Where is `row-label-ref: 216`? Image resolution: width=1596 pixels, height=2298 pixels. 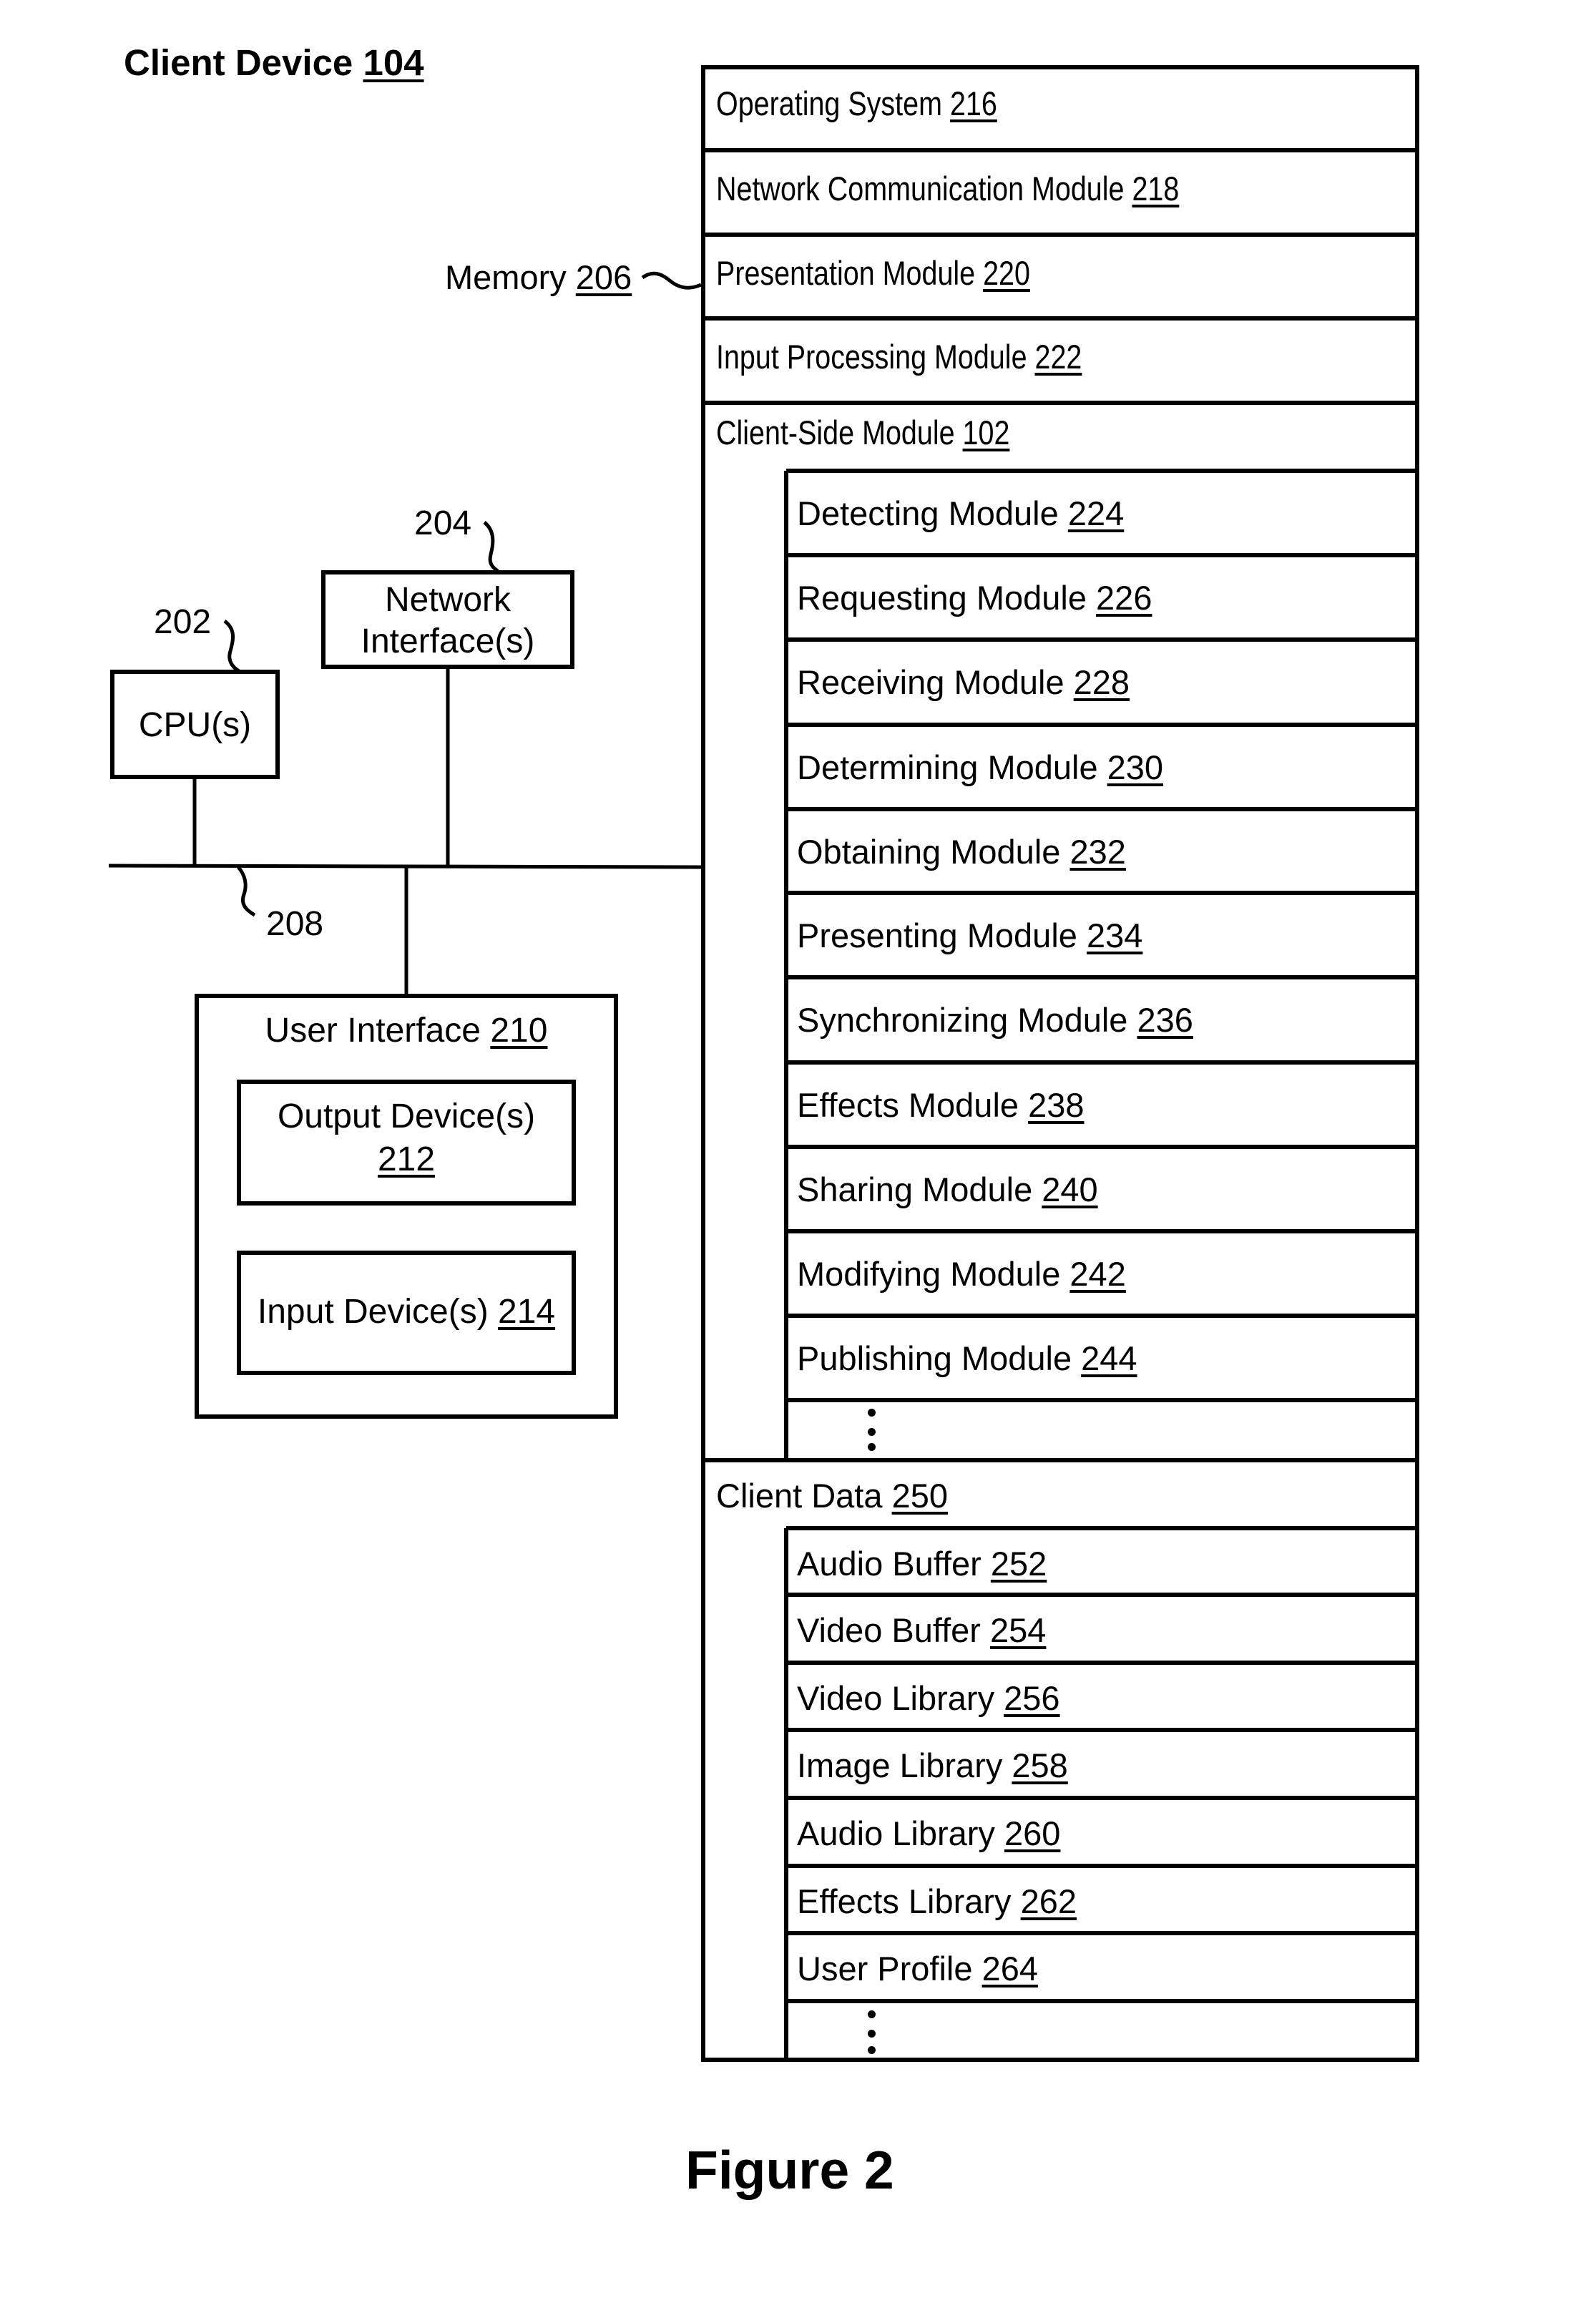 row-label-ref: 216 is located at coordinates (973, 103).